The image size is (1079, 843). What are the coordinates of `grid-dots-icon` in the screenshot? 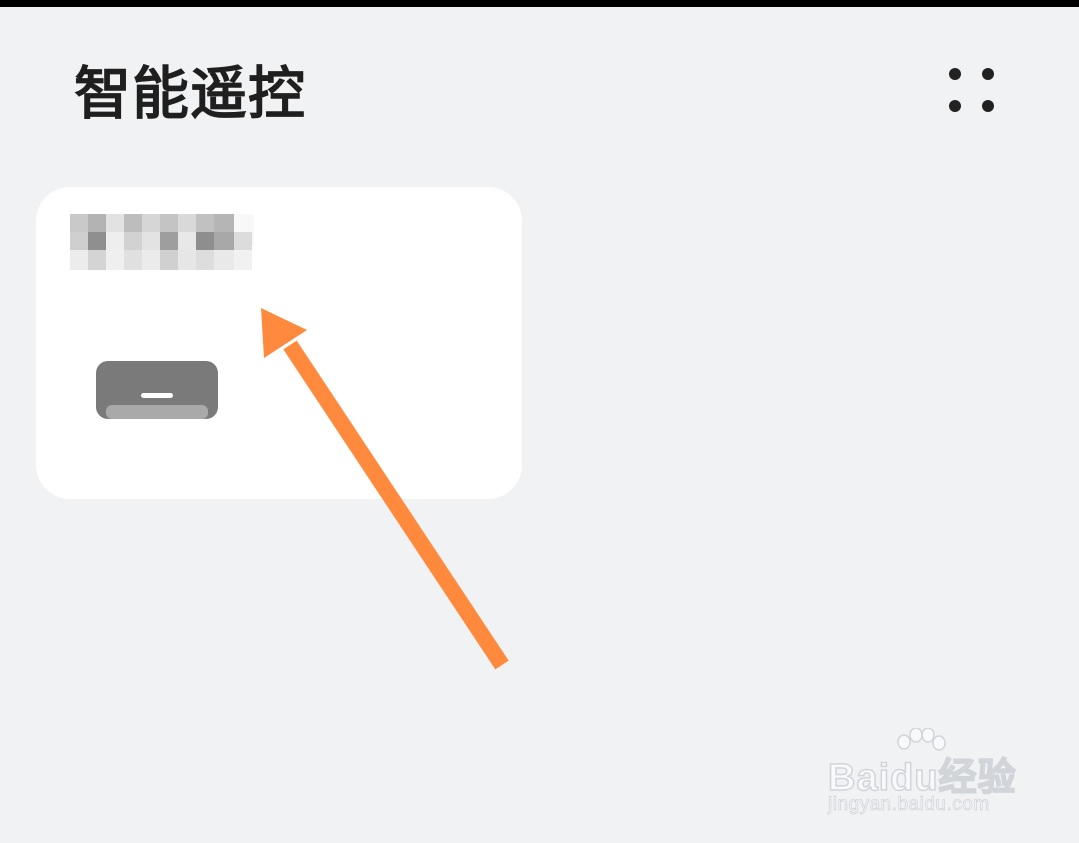 It's located at (971, 90).